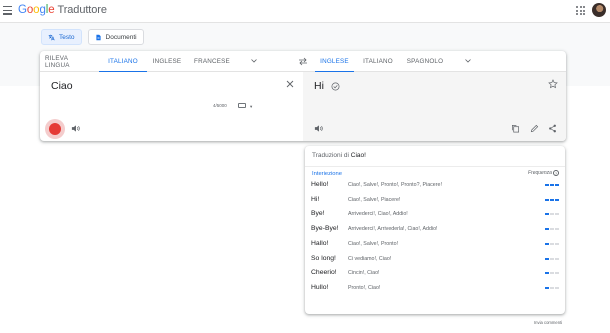 Image resolution: width=610 pixels, height=333 pixels. Describe the element at coordinates (325, 228) in the screenshot. I see `translation-word: Bye-Bye!` at that location.